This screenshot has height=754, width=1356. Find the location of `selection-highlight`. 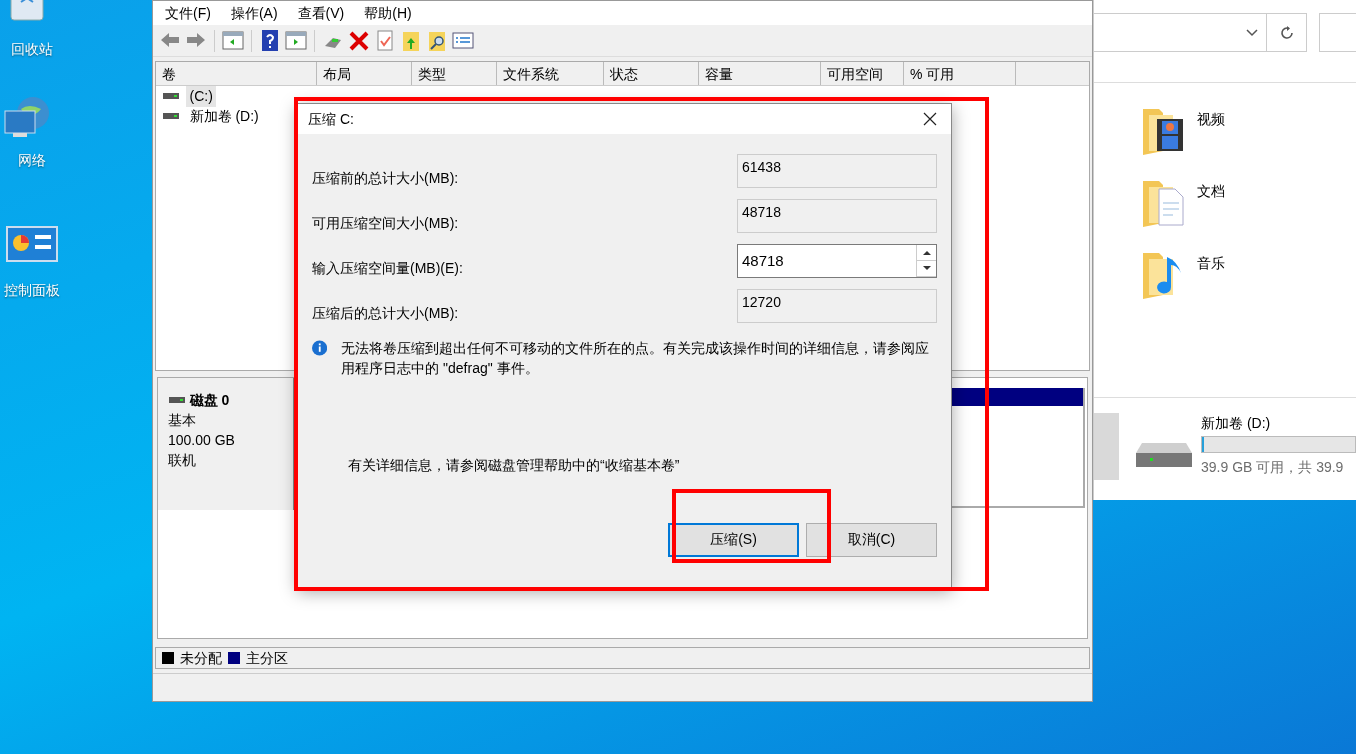

selection-highlight is located at coordinates (1106, 446).